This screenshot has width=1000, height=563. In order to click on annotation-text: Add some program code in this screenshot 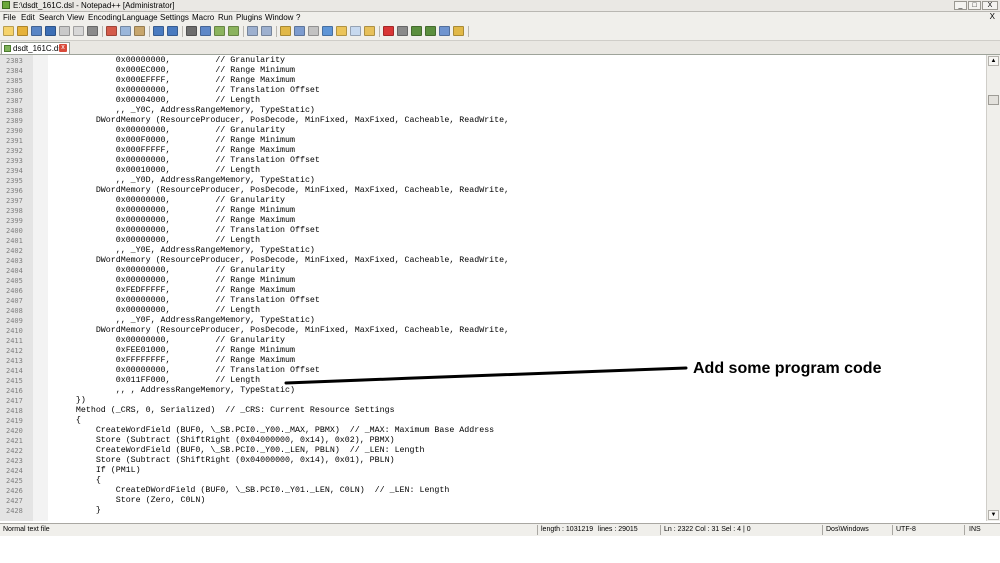, I will do `click(787, 368)`.